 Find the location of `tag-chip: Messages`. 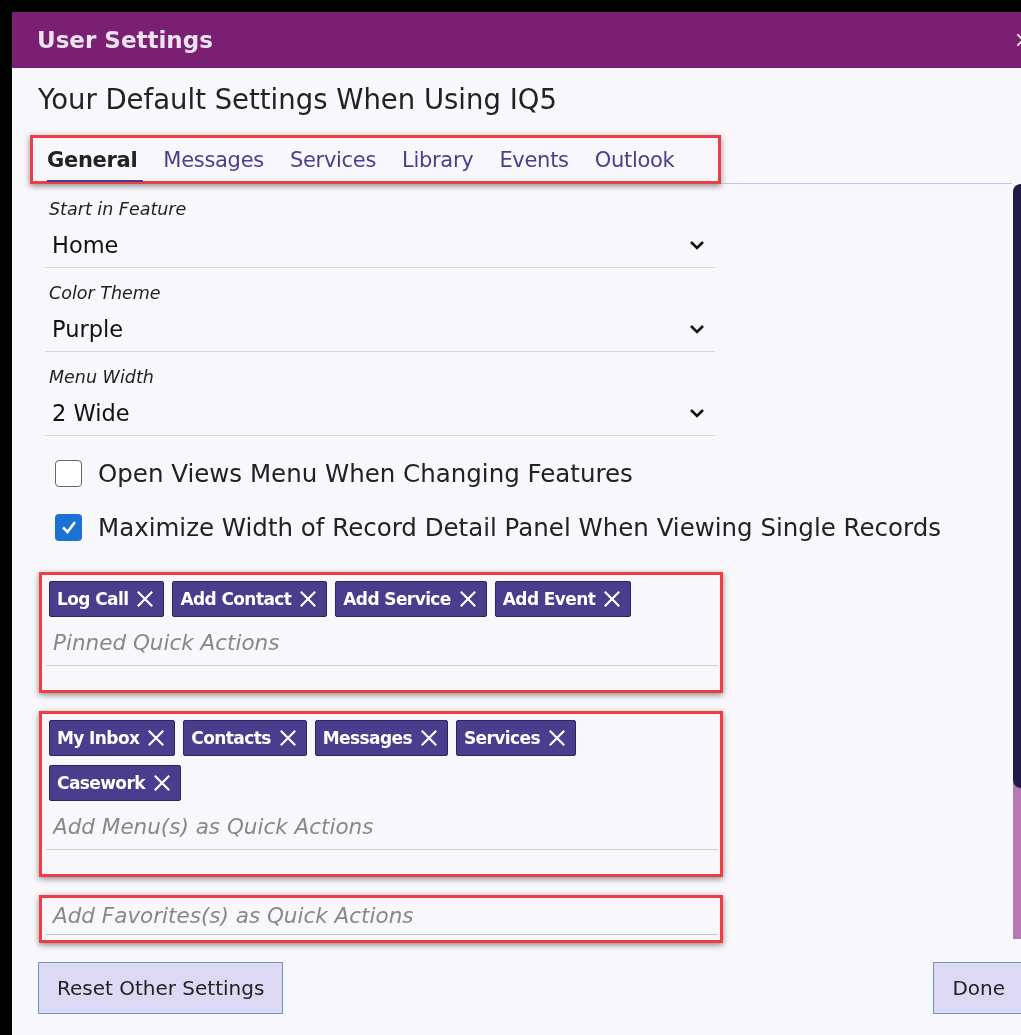

tag-chip: Messages is located at coordinates (381, 738).